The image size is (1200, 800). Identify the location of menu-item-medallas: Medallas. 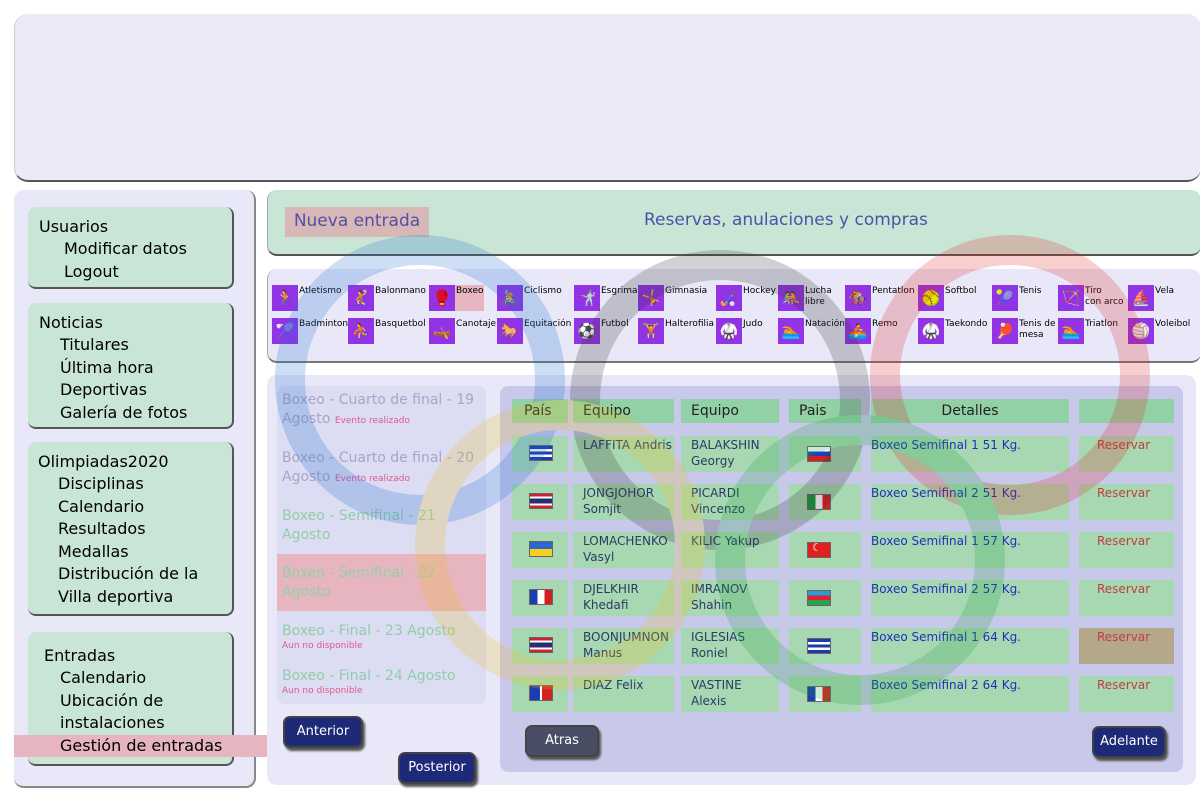
(145, 552).